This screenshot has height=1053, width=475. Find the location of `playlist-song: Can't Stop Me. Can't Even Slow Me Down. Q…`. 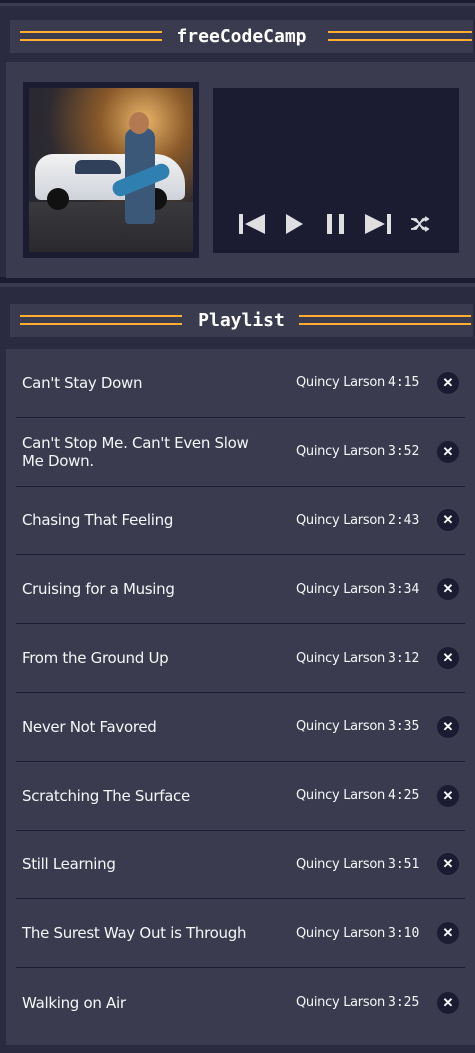

playlist-song: Can't Stop Me. Can't Even Slow Me Down. Q… is located at coordinates (240, 452).